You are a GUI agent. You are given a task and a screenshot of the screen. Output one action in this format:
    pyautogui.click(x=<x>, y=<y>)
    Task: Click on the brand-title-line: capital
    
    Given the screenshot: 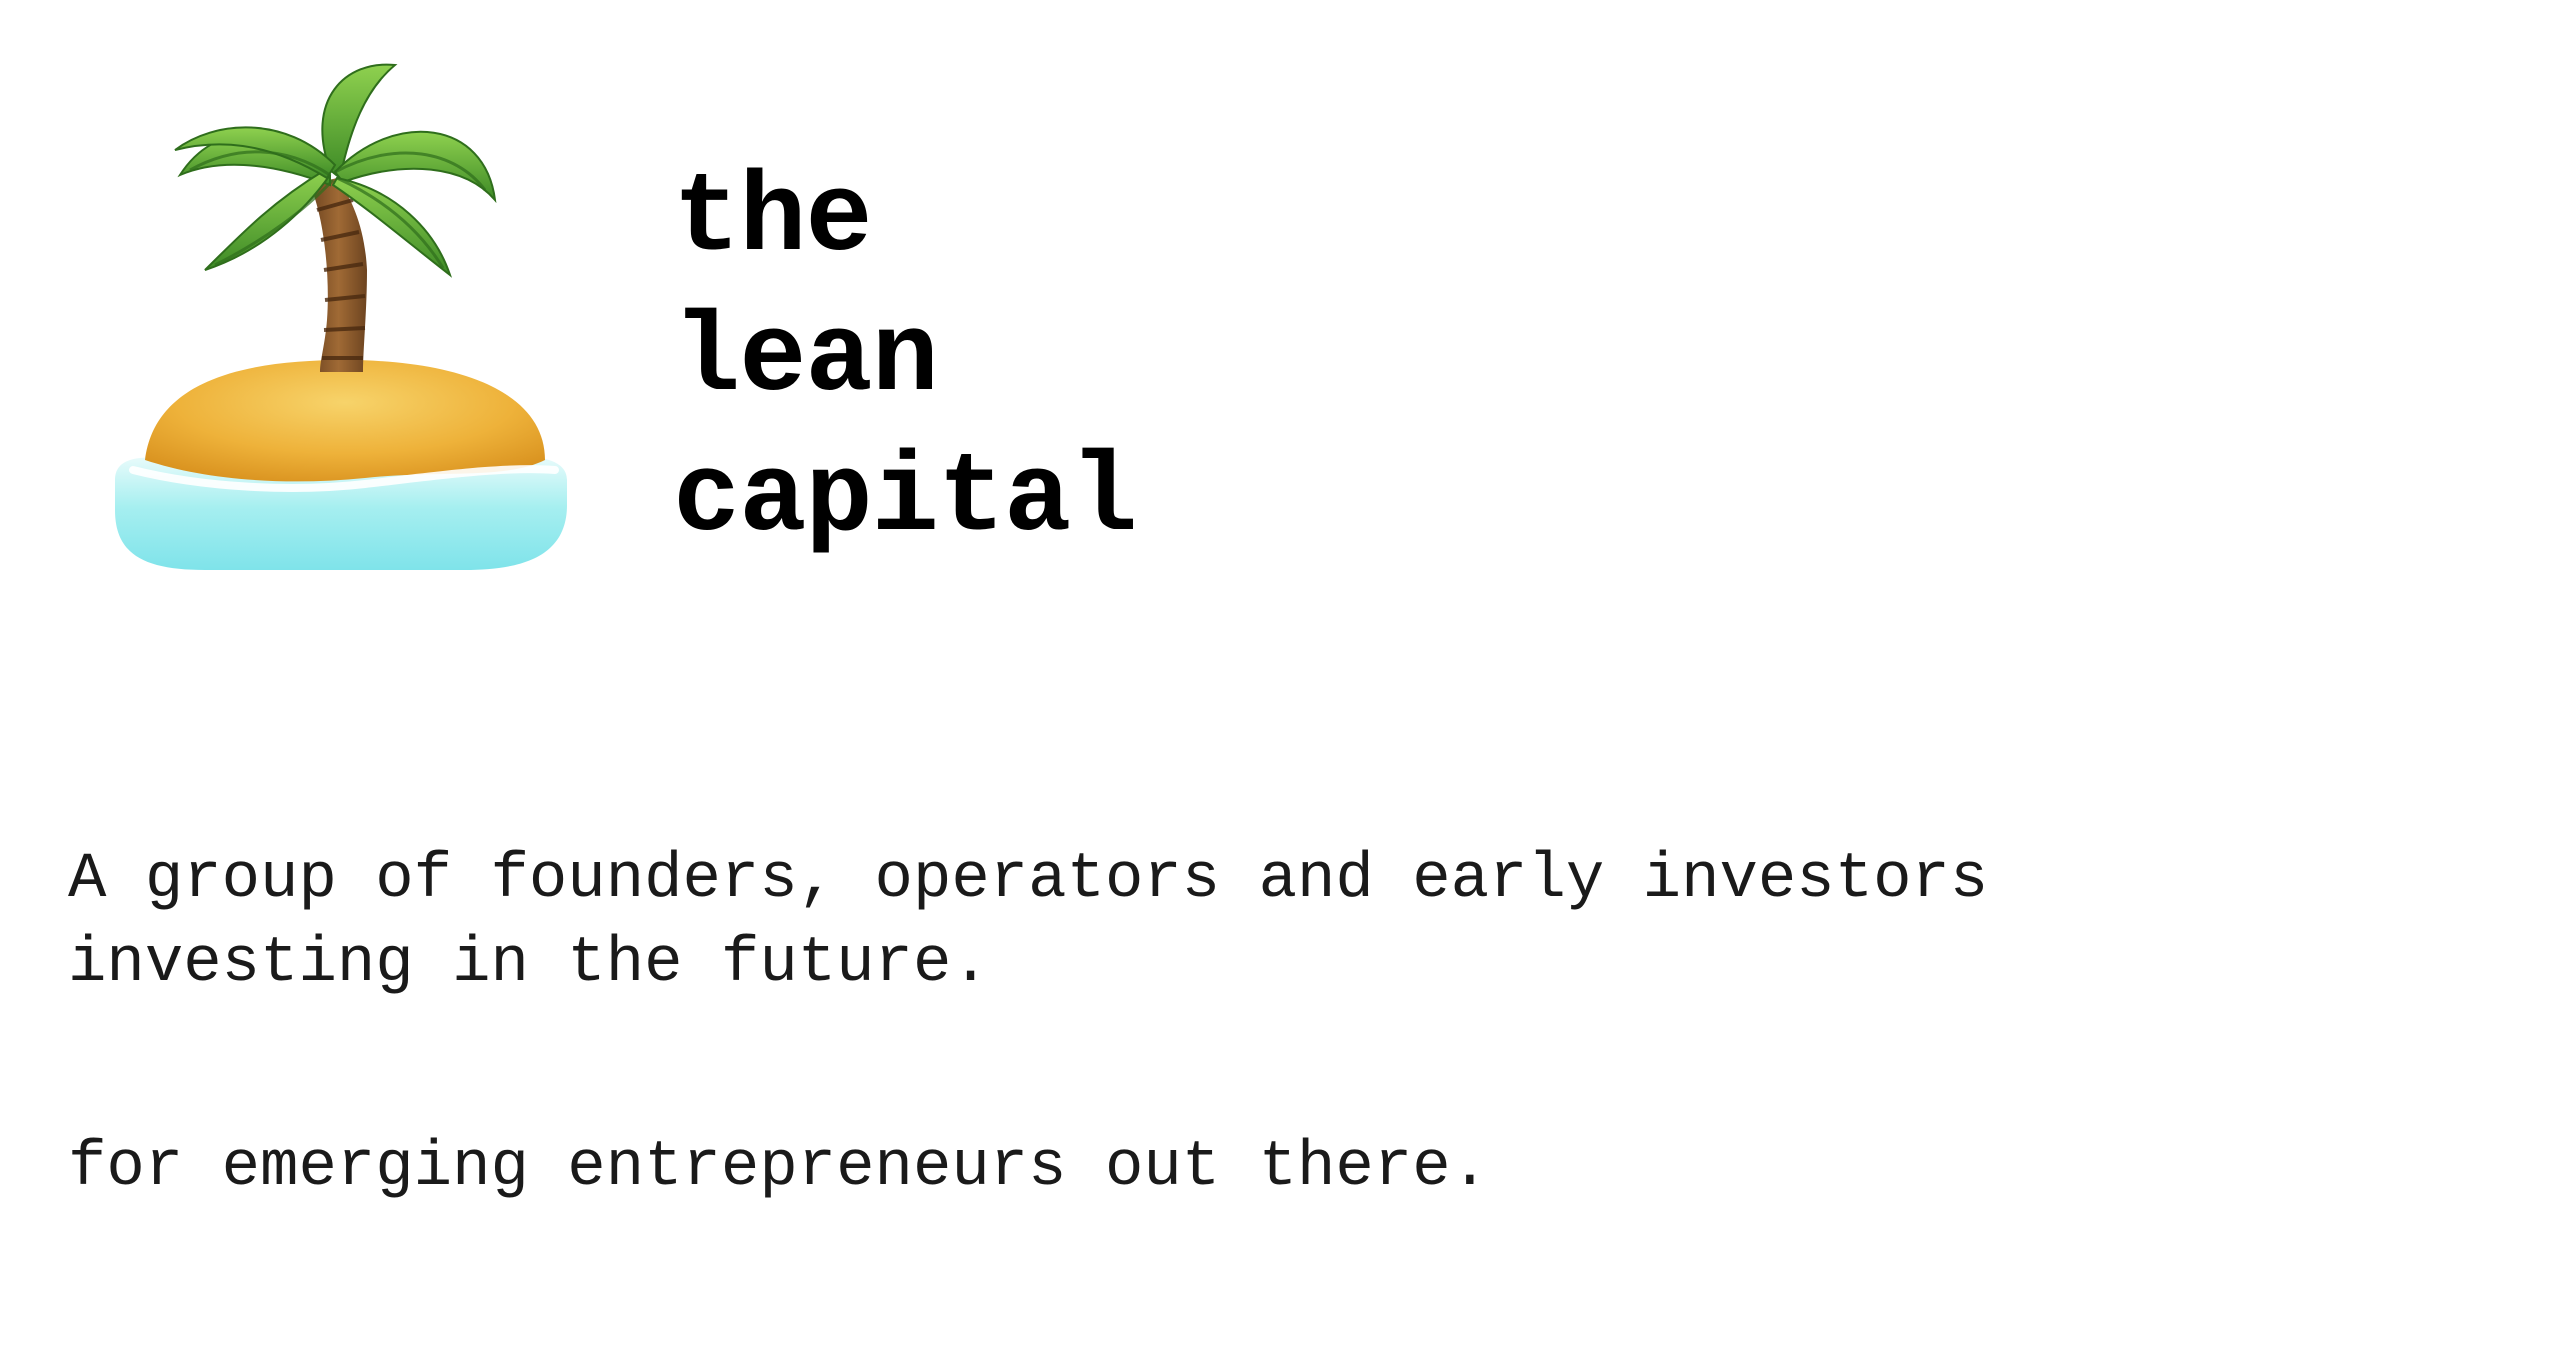 What is the action you would take?
    pyautogui.click(x=905, y=499)
    